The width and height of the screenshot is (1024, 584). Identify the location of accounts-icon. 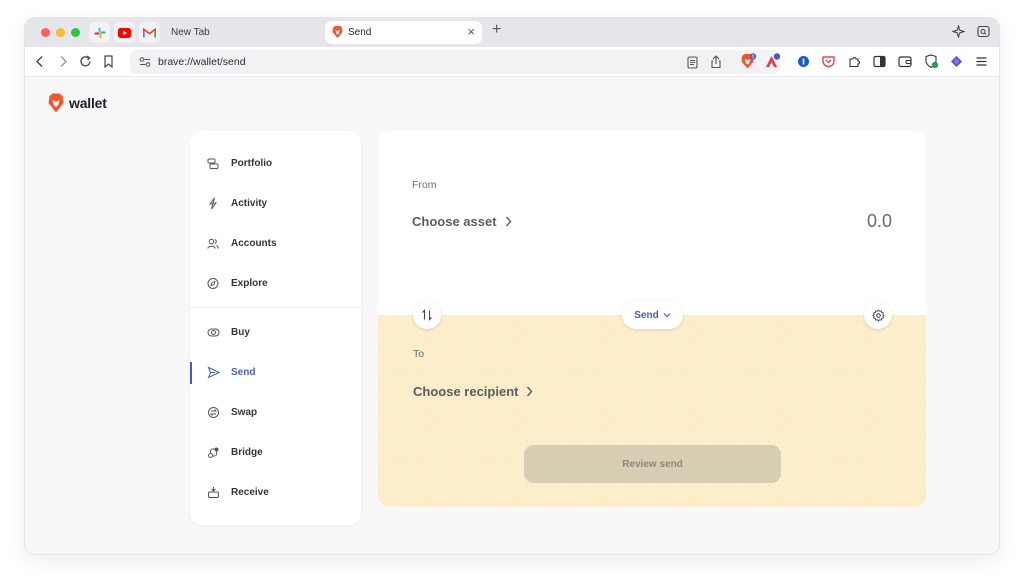
(213, 243).